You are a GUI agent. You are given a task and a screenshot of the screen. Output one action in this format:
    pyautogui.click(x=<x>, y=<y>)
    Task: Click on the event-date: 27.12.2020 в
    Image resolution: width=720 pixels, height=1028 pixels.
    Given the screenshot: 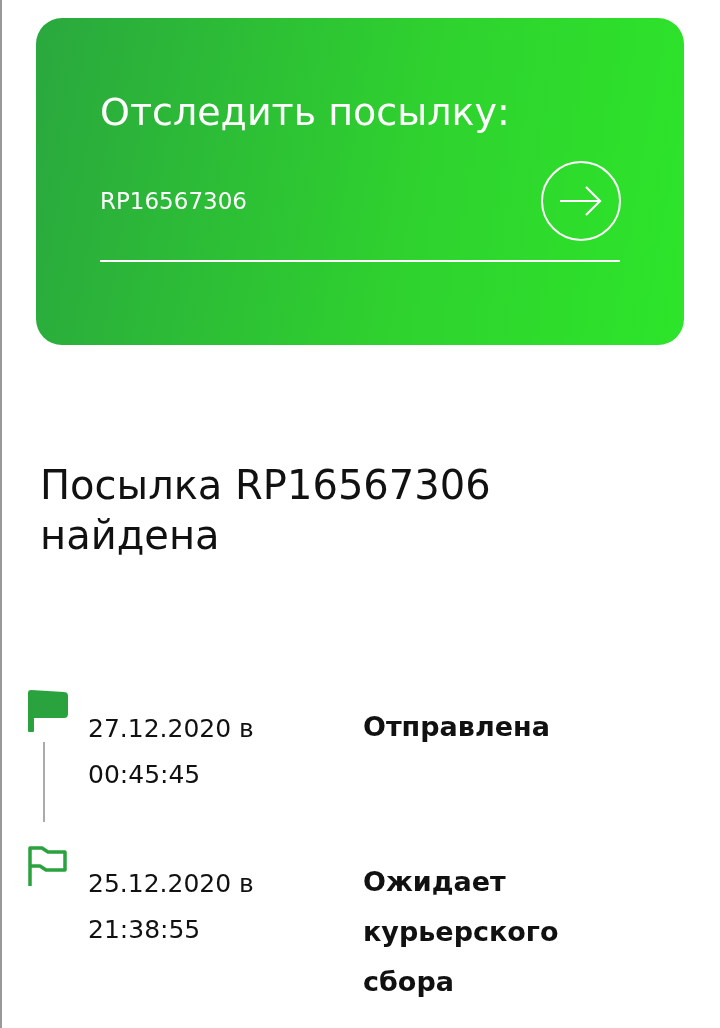 What is the action you would take?
    pyautogui.click(x=171, y=729)
    